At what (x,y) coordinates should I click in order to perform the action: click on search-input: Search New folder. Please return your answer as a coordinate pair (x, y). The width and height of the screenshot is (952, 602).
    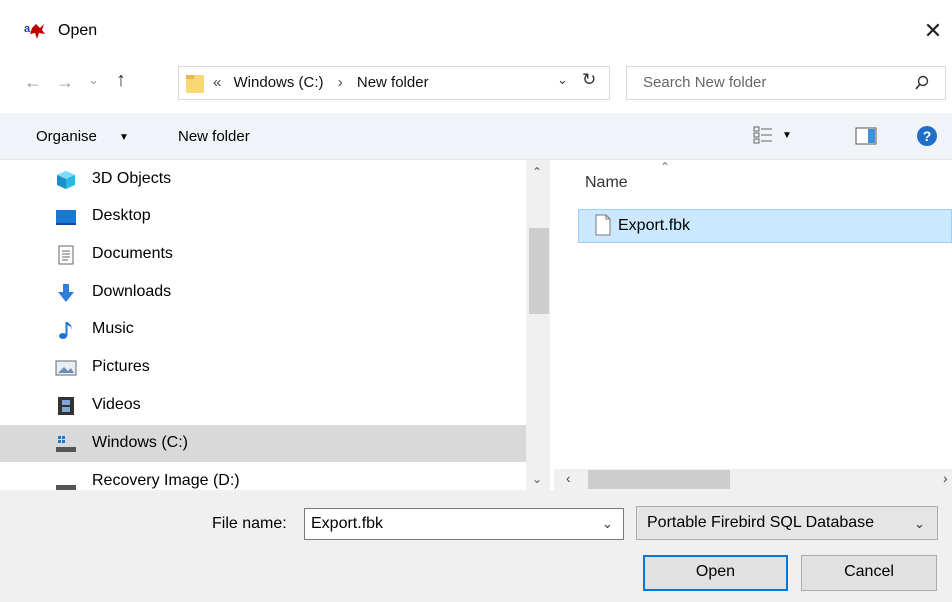
    Looking at the image, I should click on (704, 82).